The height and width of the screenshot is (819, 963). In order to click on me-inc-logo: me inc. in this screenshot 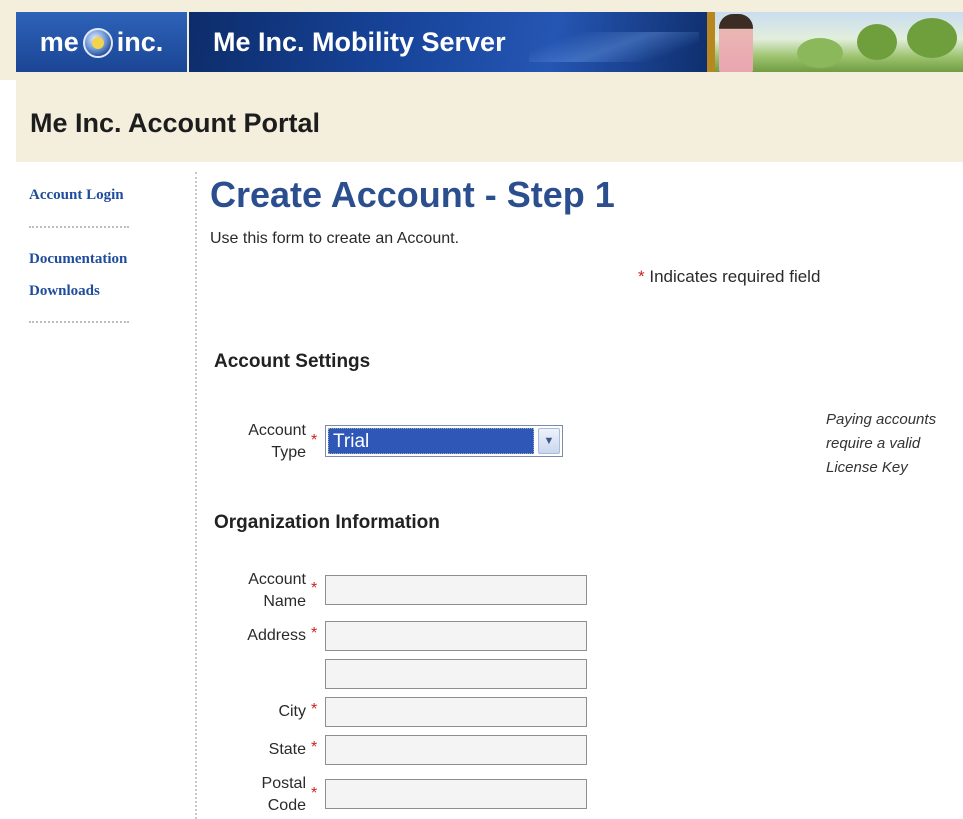, I will do `click(101, 42)`.